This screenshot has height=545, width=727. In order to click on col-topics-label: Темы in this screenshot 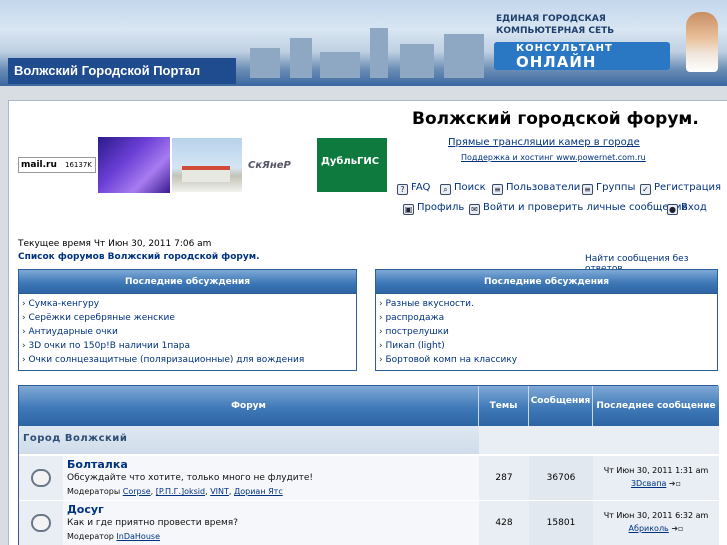, I will do `click(503, 406)`.